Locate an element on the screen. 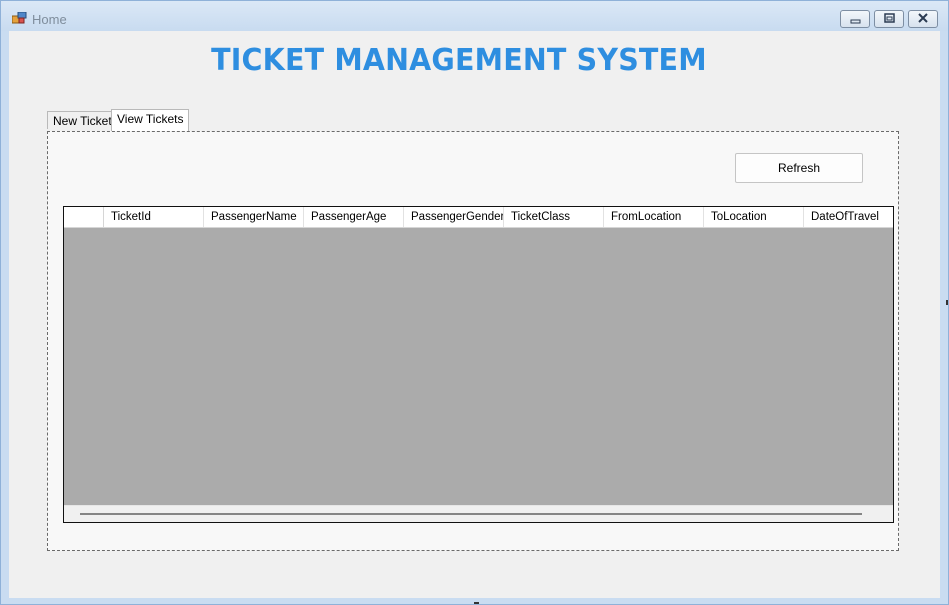  title-bar: Home is located at coordinates (474, 16).